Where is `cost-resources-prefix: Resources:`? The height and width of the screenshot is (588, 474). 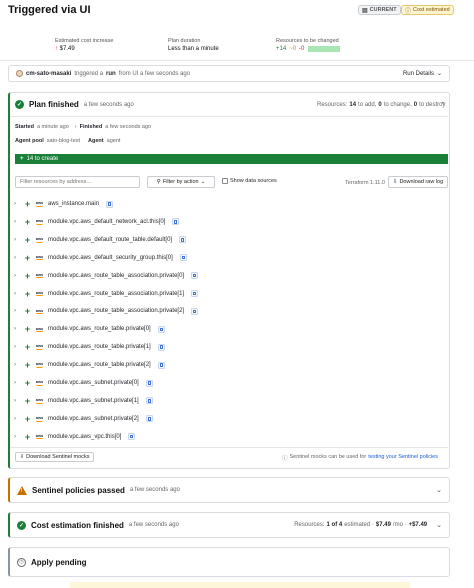
cost-resources-prefix: Resources: is located at coordinates (309, 525).